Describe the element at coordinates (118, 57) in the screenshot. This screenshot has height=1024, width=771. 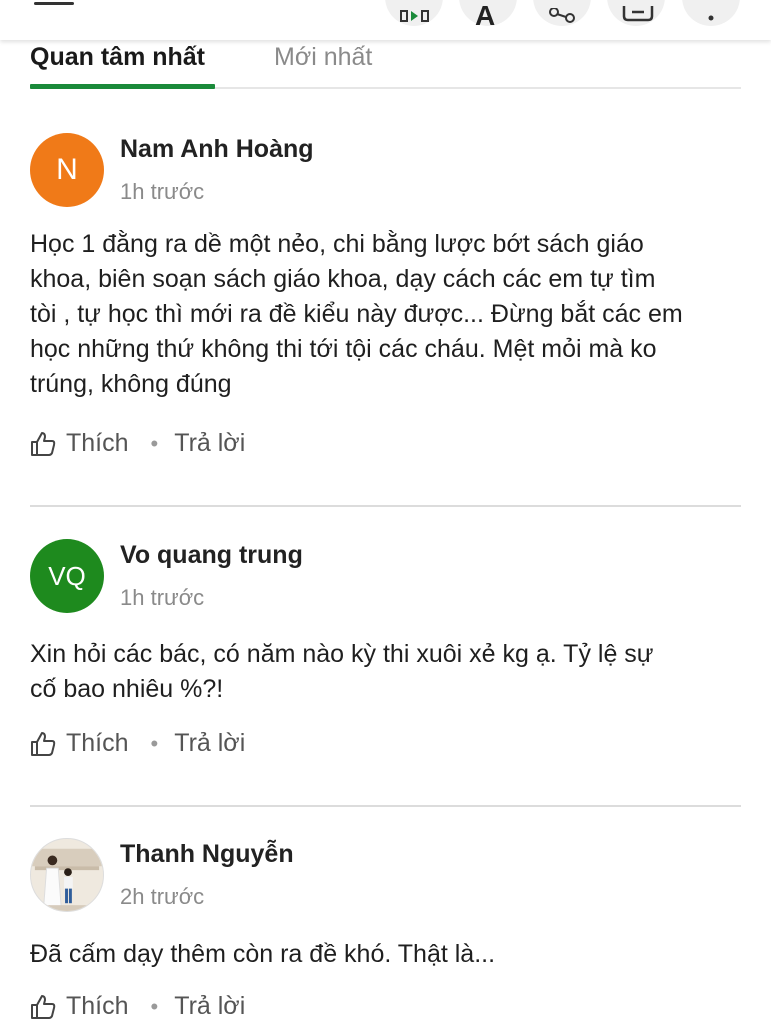
I see `tab-label: Quan tâm nhất` at that location.